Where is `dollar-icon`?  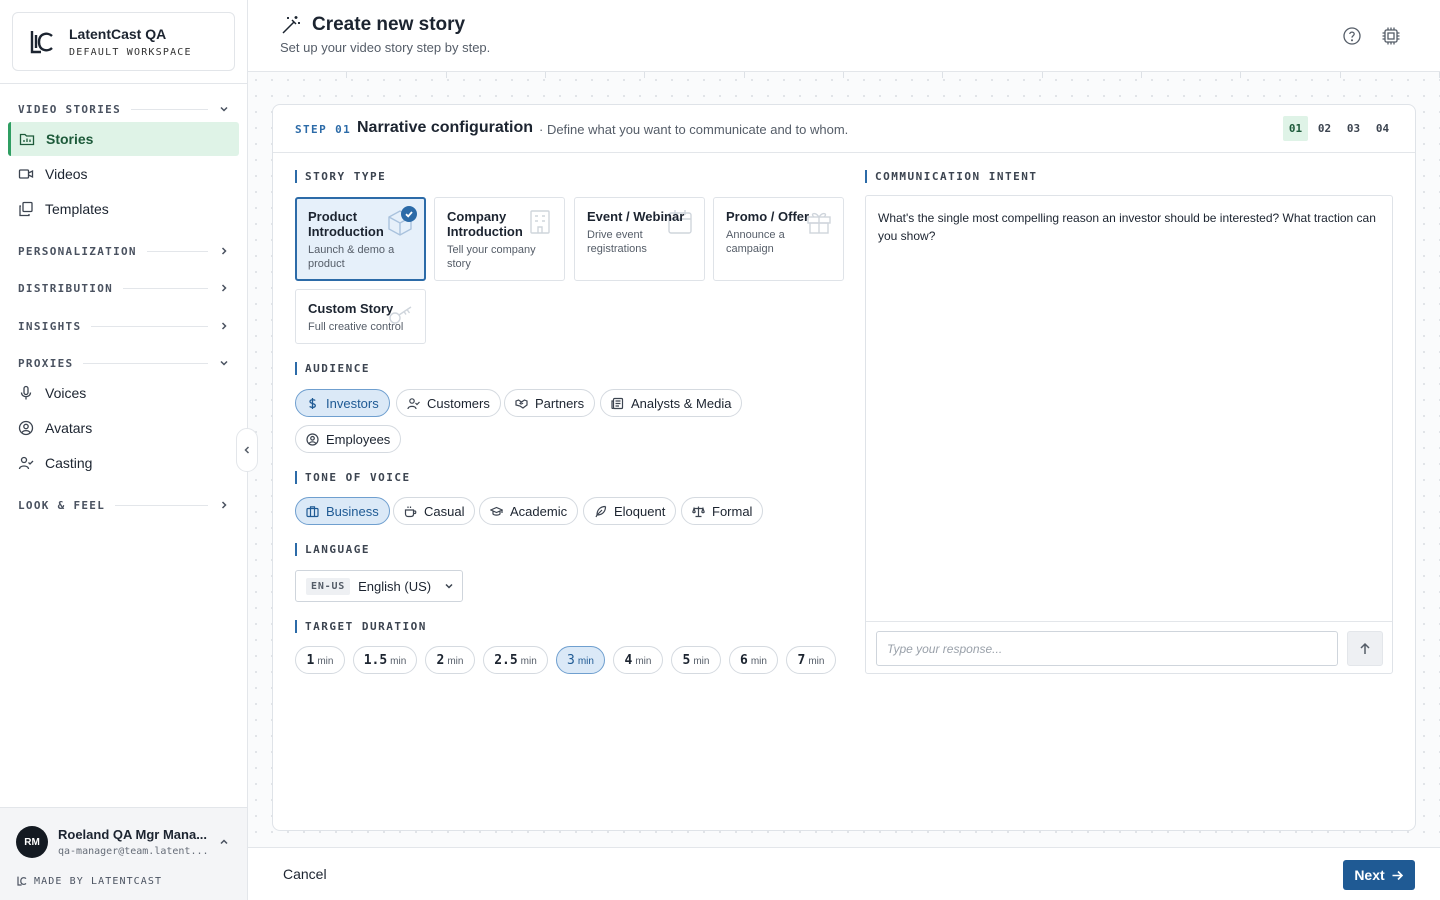 dollar-icon is located at coordinates (312, 403).